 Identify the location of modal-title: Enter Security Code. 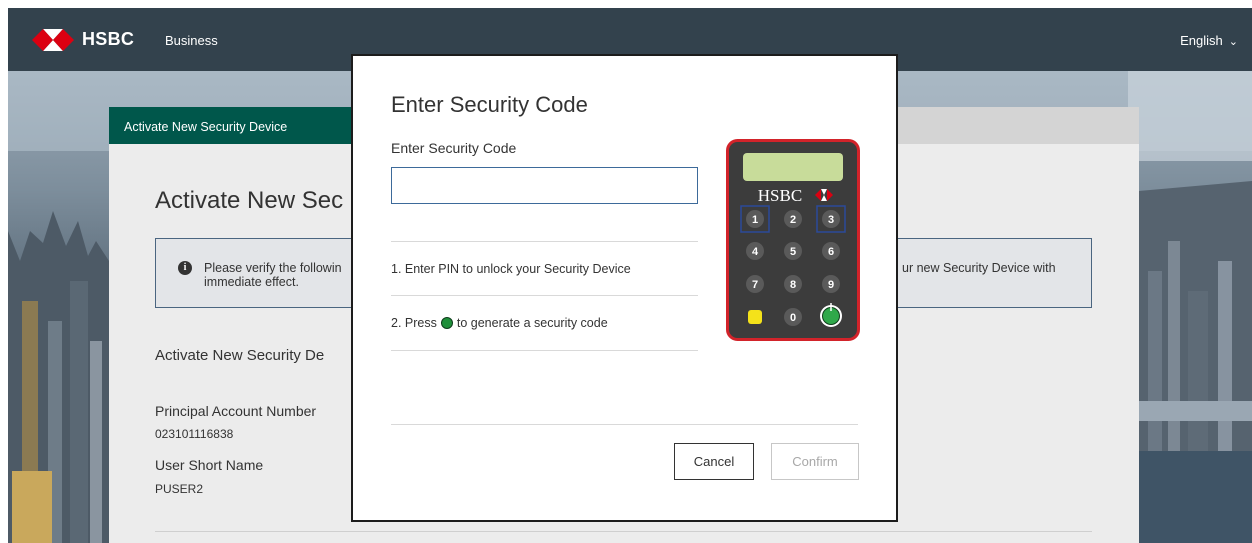
(489, 104).